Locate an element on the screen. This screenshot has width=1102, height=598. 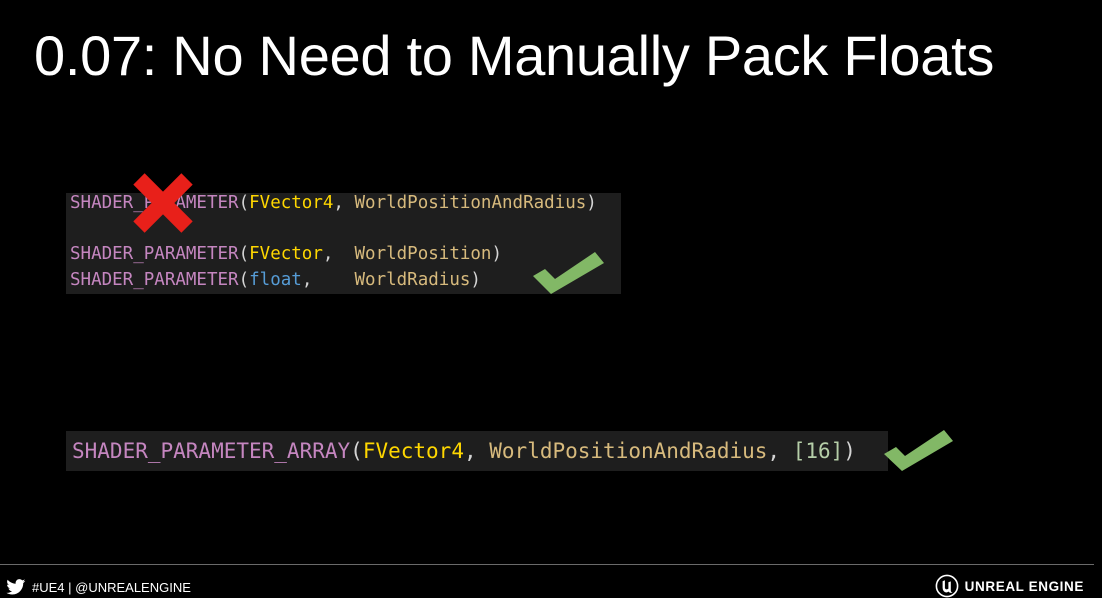
footer-divider is located at coordinates (547, 564).